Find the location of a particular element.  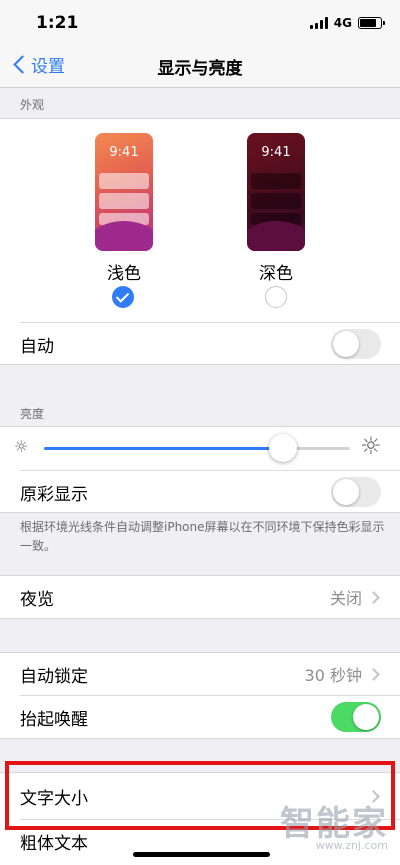

true-tone-row: 原彩显示 is located at coordinates (200, 492).